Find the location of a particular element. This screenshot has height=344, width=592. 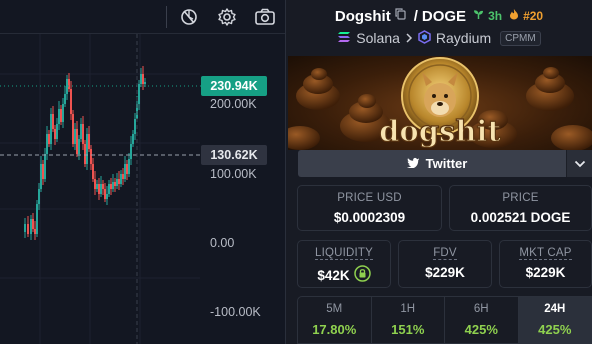

lock-icon is located at coordinates (362, 275).